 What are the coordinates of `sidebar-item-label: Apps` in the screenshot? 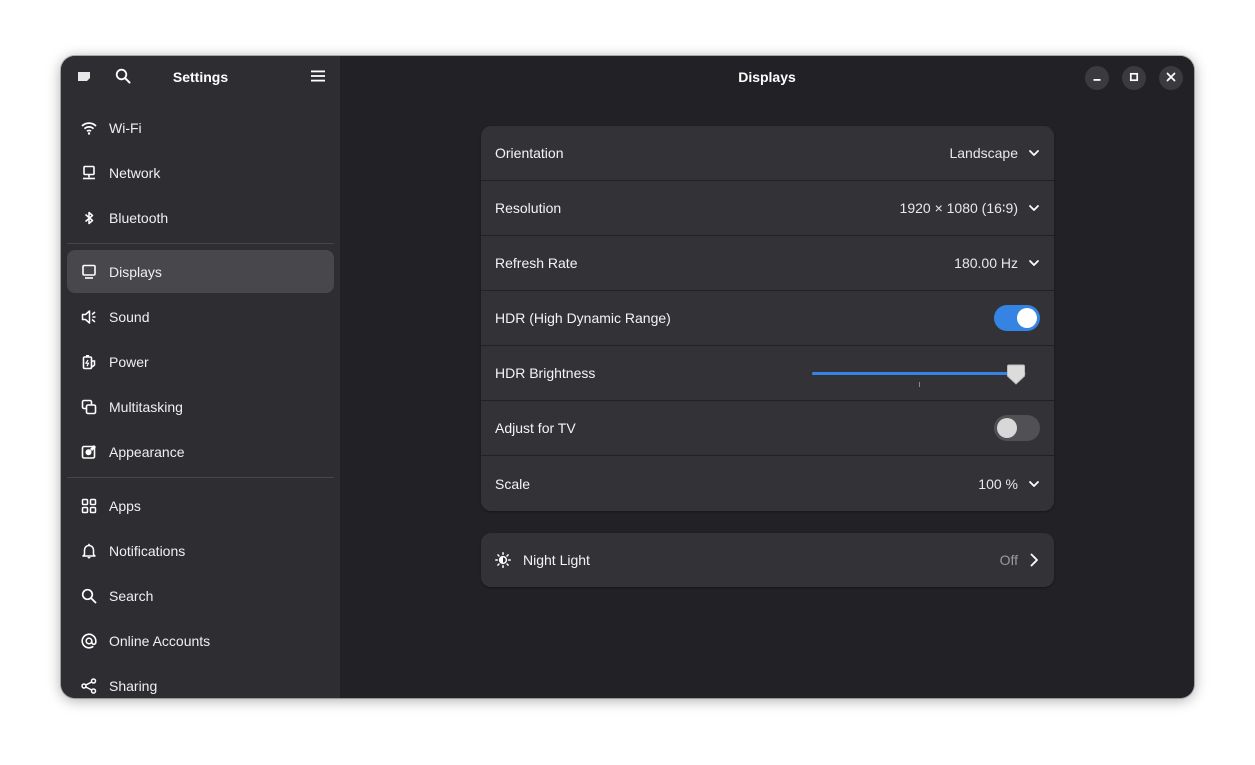 It's located at (125, 505).